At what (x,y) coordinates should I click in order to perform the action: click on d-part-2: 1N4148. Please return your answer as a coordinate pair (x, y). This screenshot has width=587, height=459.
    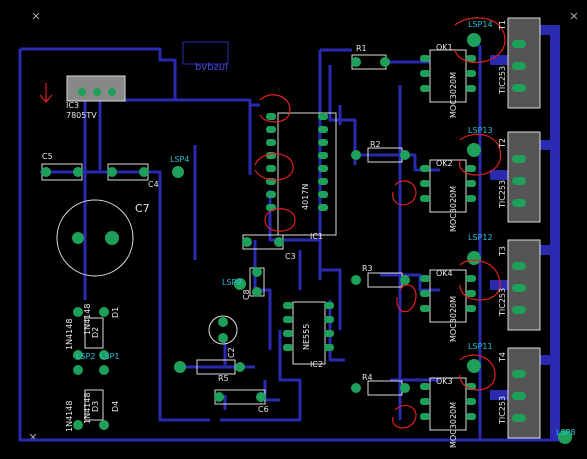
    Looking at the image, I should click on (87, 319).